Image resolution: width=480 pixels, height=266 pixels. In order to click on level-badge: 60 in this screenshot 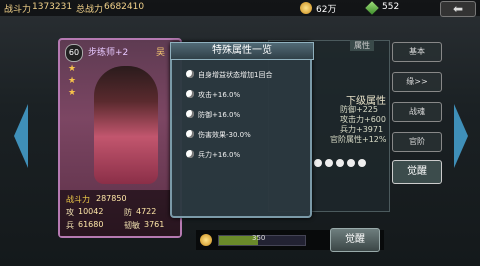, I will do `click(74, 53)`.